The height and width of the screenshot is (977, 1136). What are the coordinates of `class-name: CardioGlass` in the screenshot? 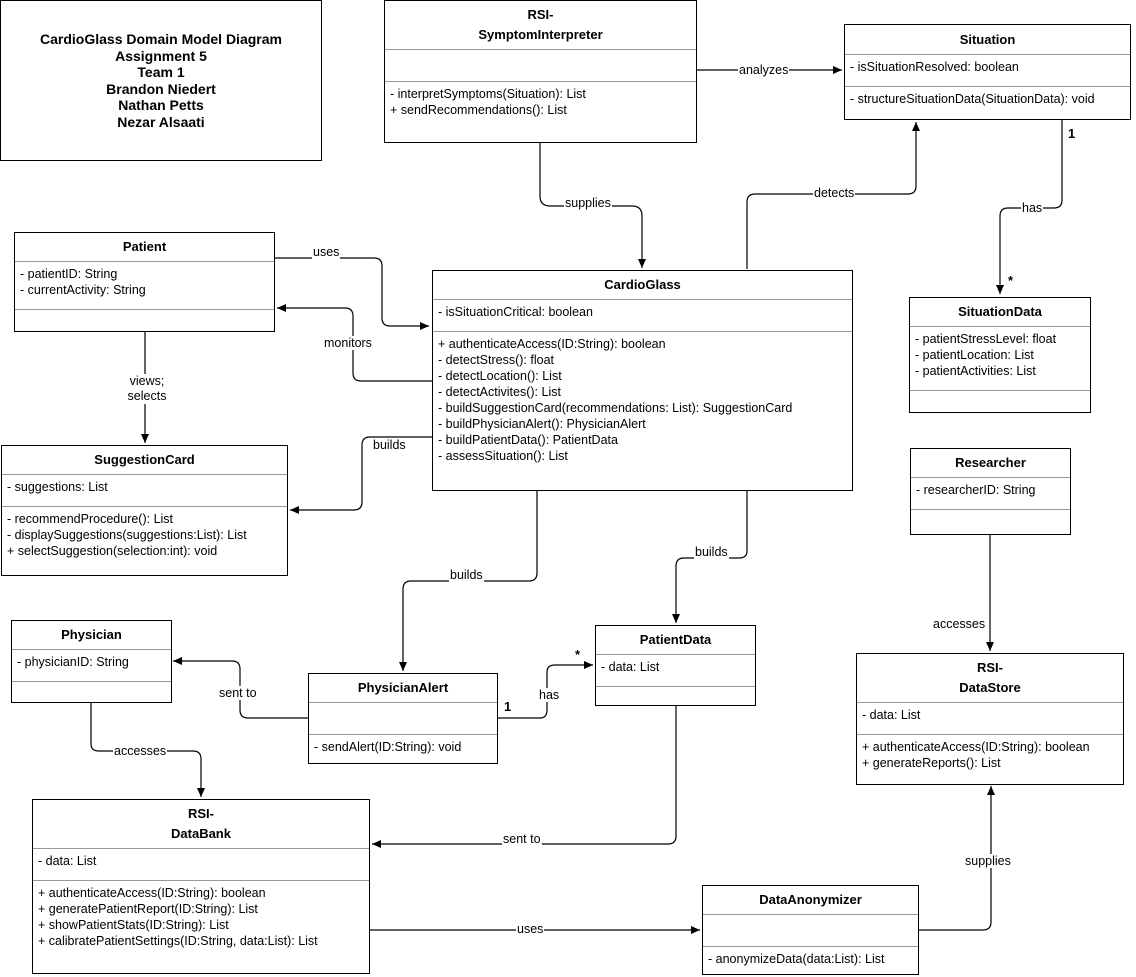 It's located at (642, 284).